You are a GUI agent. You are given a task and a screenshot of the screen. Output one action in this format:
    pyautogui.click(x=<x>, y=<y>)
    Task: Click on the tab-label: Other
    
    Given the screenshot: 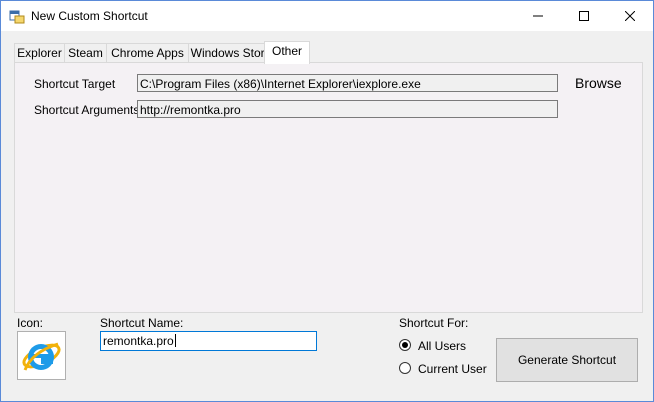 What is the action you would take?
    pyautogui.click(x=286, y=51)
    